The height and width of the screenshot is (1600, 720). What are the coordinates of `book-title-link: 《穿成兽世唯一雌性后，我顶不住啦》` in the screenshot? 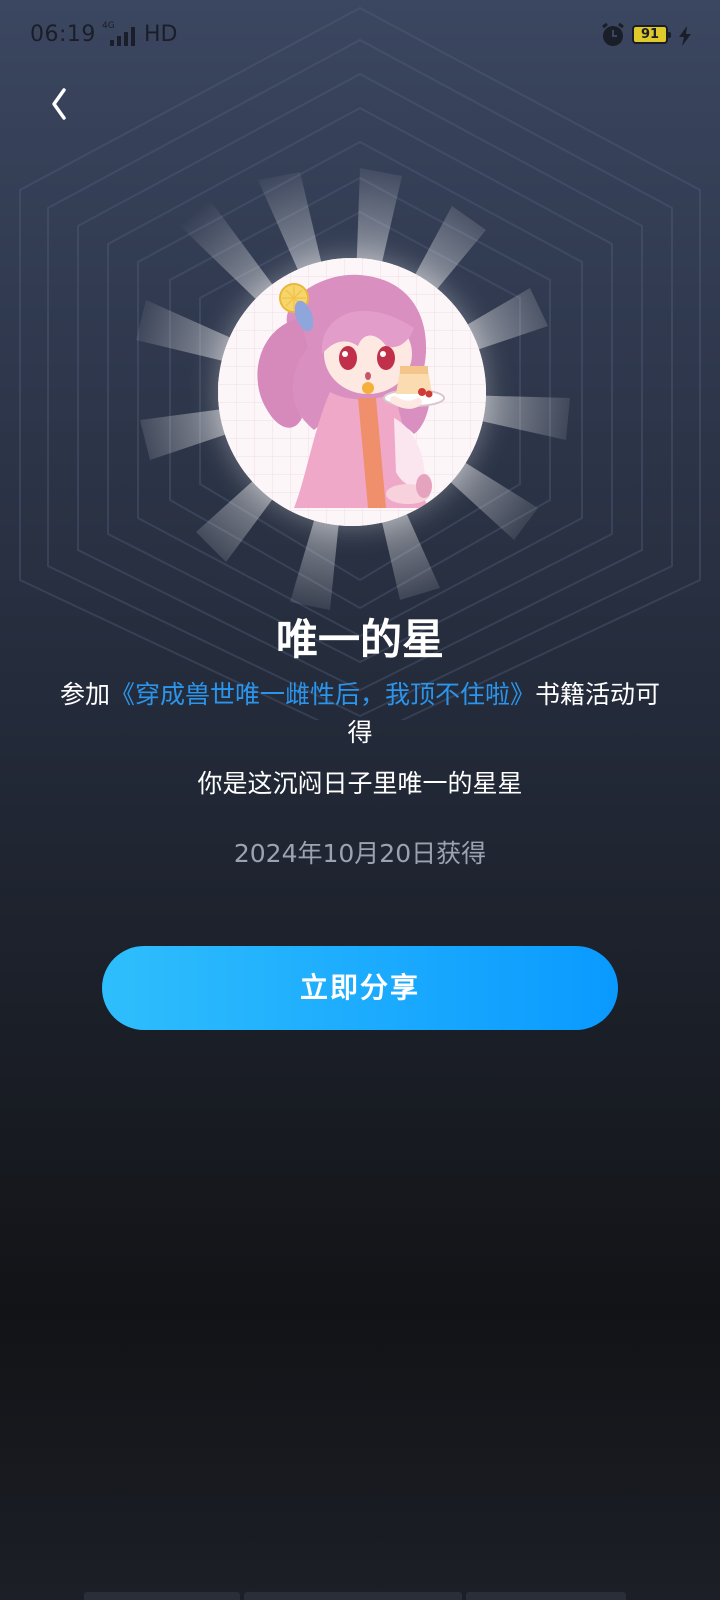 It's located at (322, 694).